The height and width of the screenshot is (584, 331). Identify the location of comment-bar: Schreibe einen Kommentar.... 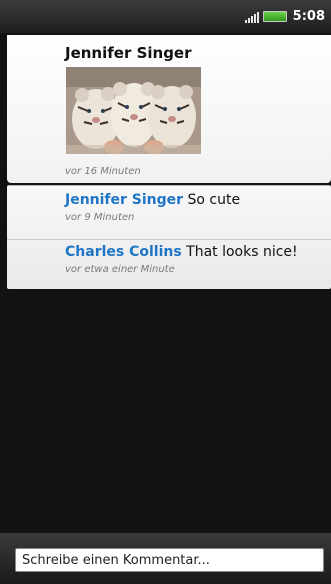
(165, 558).